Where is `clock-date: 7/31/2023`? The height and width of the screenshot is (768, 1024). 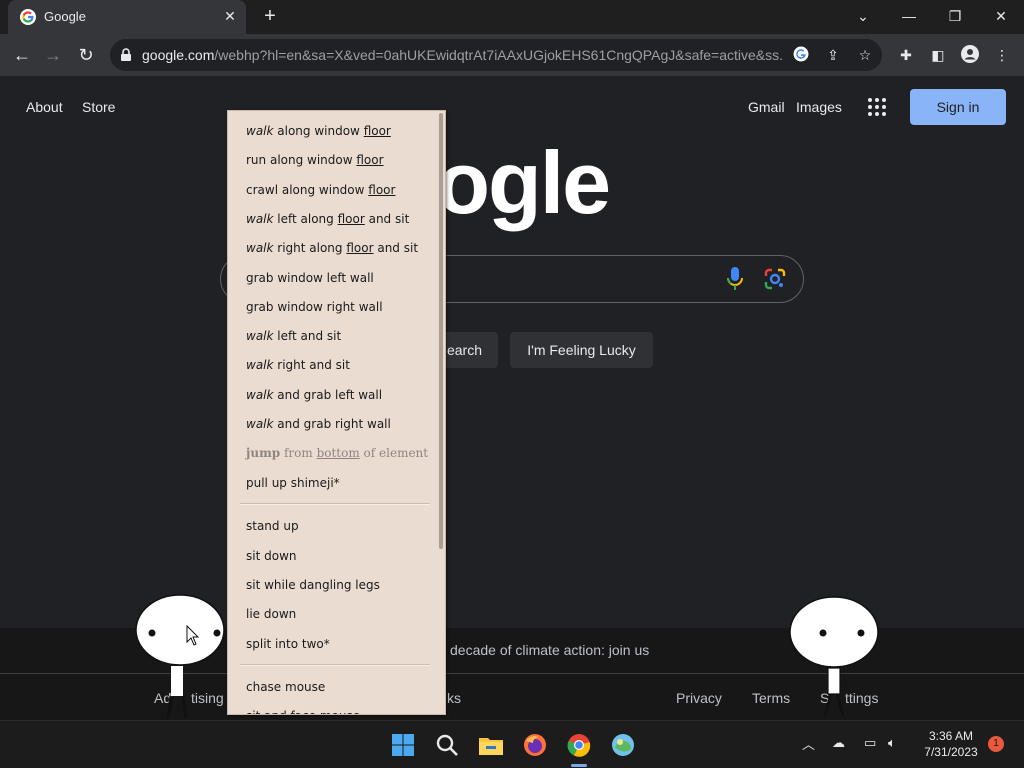
clock-date: 7/31/2023 is located at coordinates (951, 752).